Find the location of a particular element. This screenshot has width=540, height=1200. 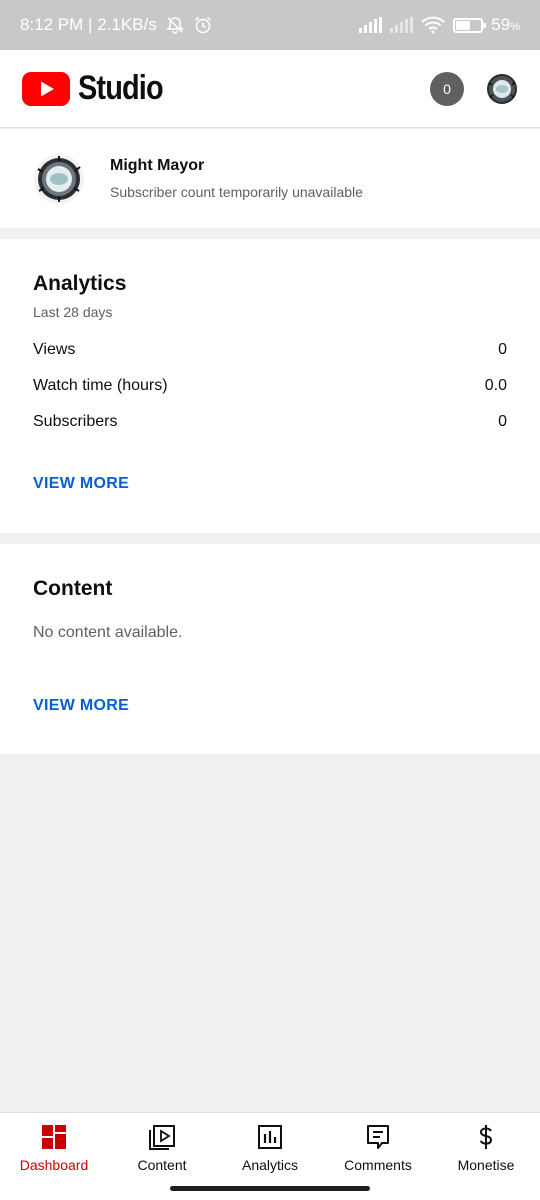

app-bar: Studio 0 is located at coordinates (270, 89).